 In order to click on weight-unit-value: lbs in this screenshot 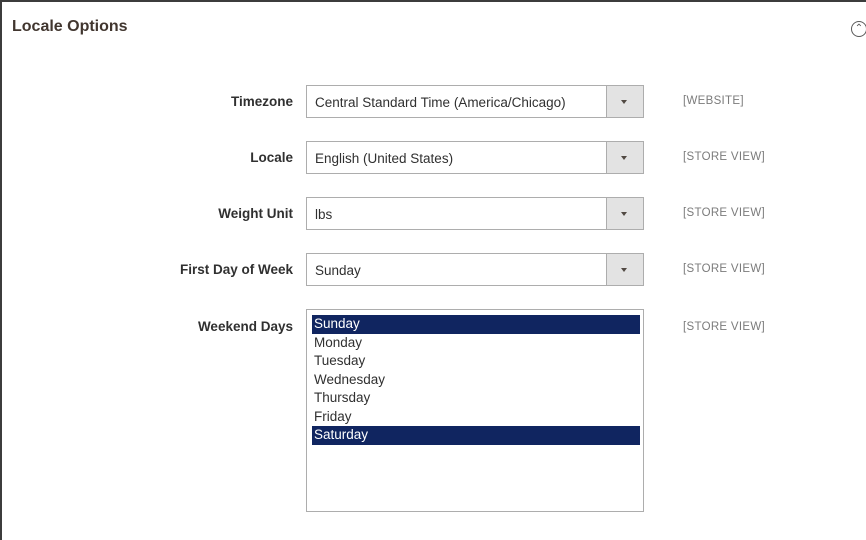, I will do `click(324, 214)`.